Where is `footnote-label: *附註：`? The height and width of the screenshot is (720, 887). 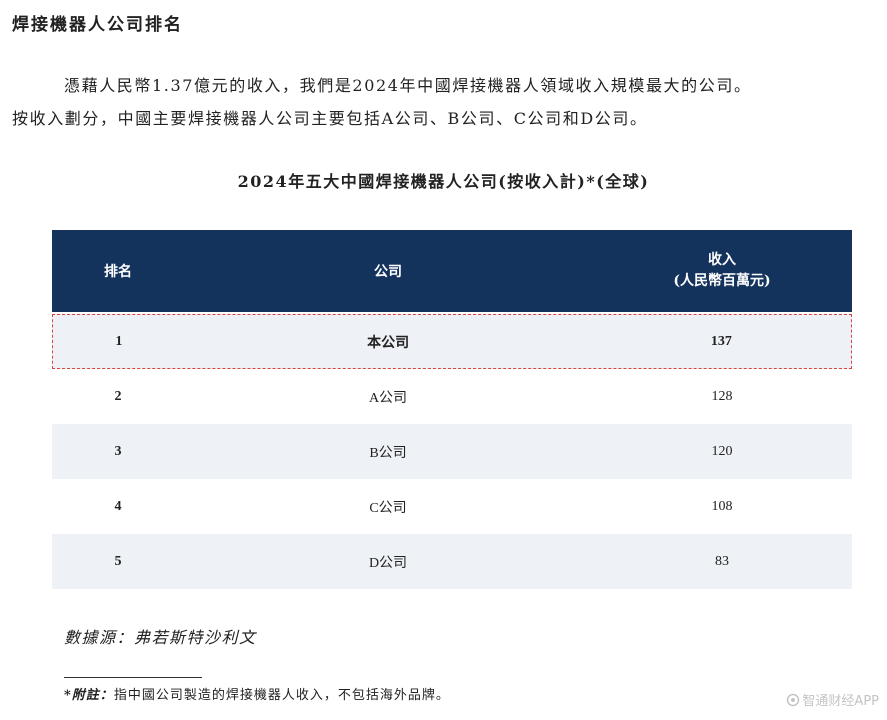
footnote-label: *附註： is located at coordinates (89, 695).